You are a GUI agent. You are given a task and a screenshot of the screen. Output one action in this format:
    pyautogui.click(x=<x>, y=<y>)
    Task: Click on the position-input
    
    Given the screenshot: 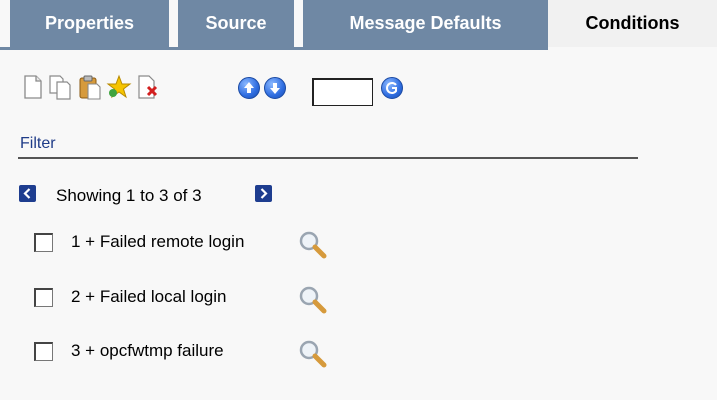 What is the action you would take?
    pyautogui.click(x=342, y=92)
    